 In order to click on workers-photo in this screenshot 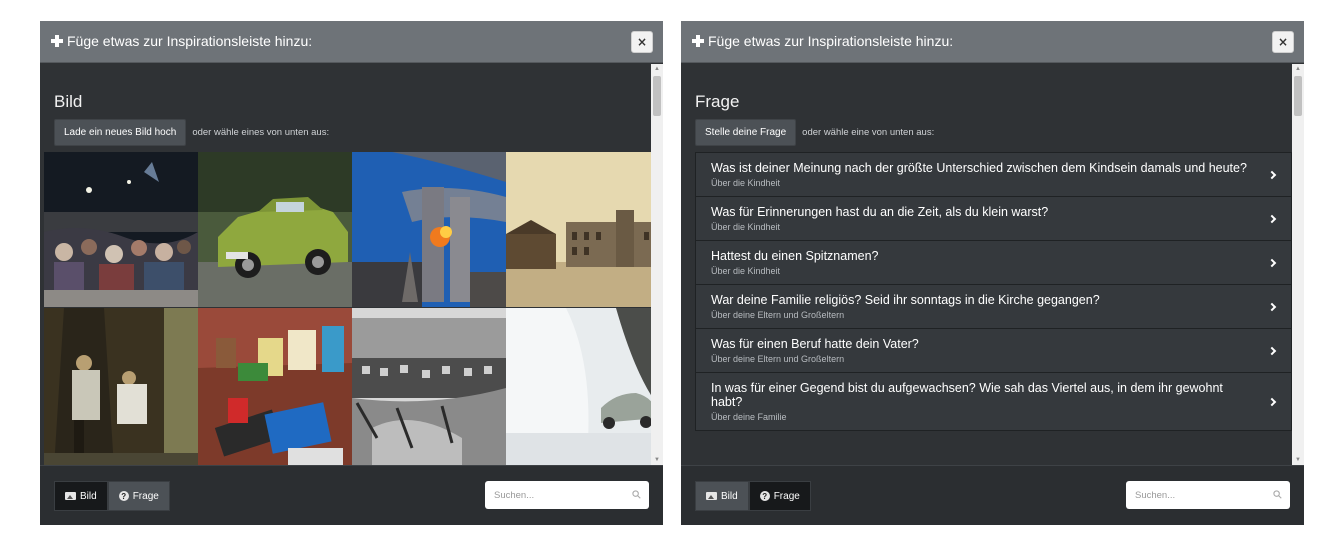, I will do `click(121, 386)`.